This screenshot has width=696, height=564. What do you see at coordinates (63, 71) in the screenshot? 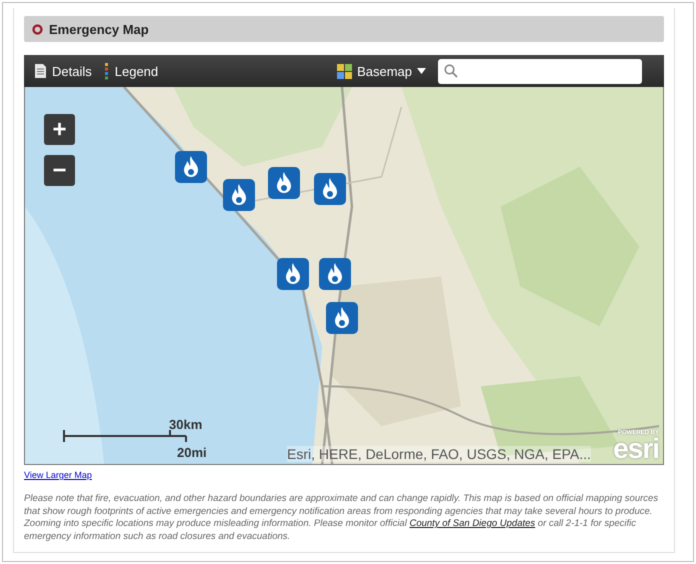
I see `details-button: Details` at bounding box center [63, 71].